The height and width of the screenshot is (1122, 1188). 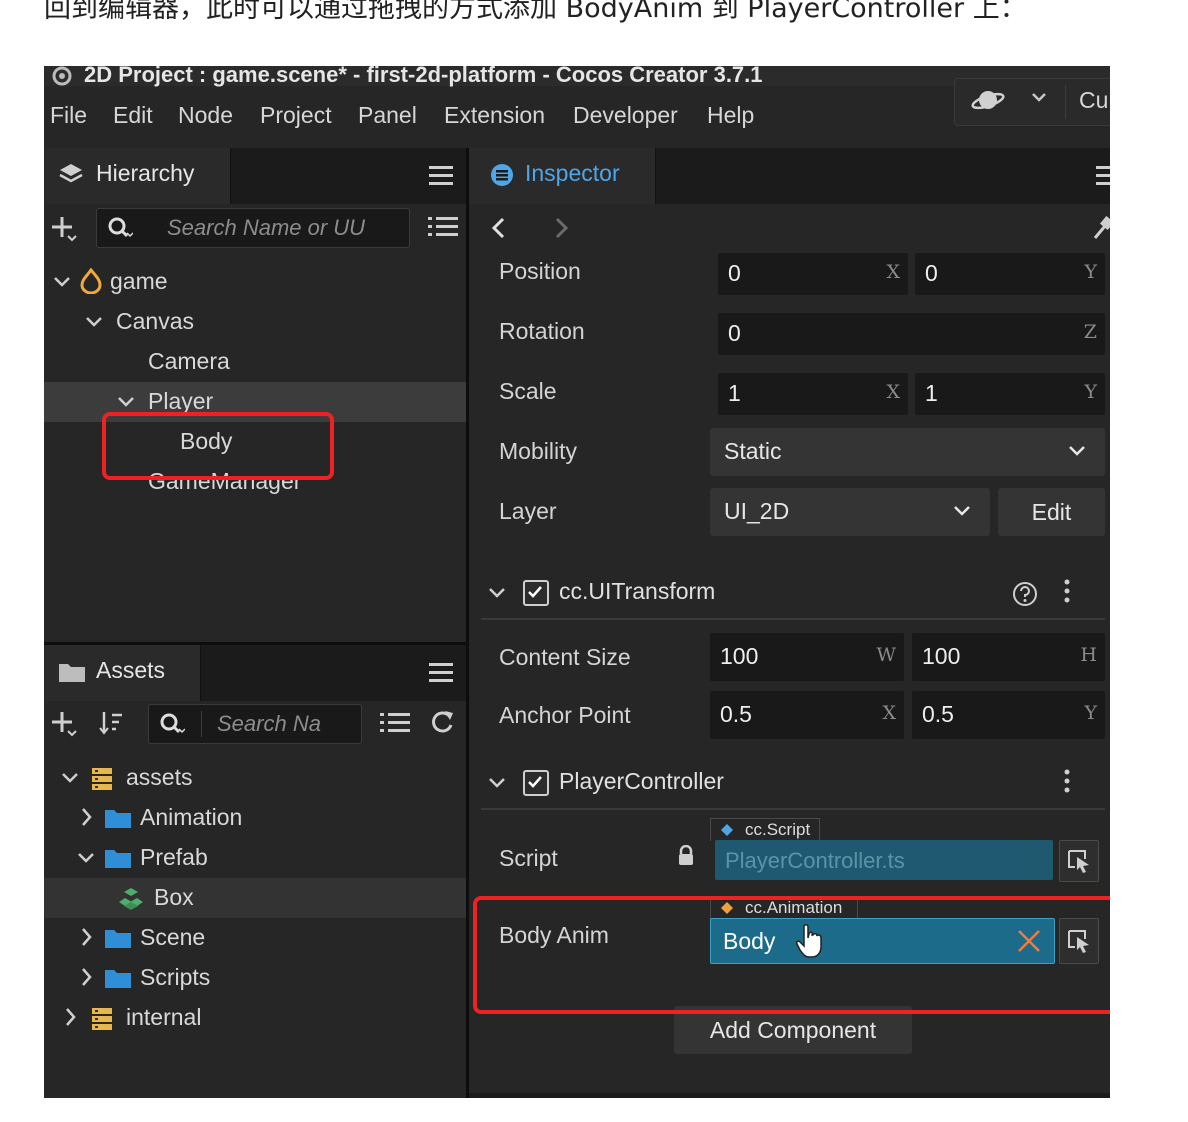 What do you see at coordinates (1010, 274) in the screenshot?
I see `position-y-input: 0 Y` at bounding box center [1010, 274].